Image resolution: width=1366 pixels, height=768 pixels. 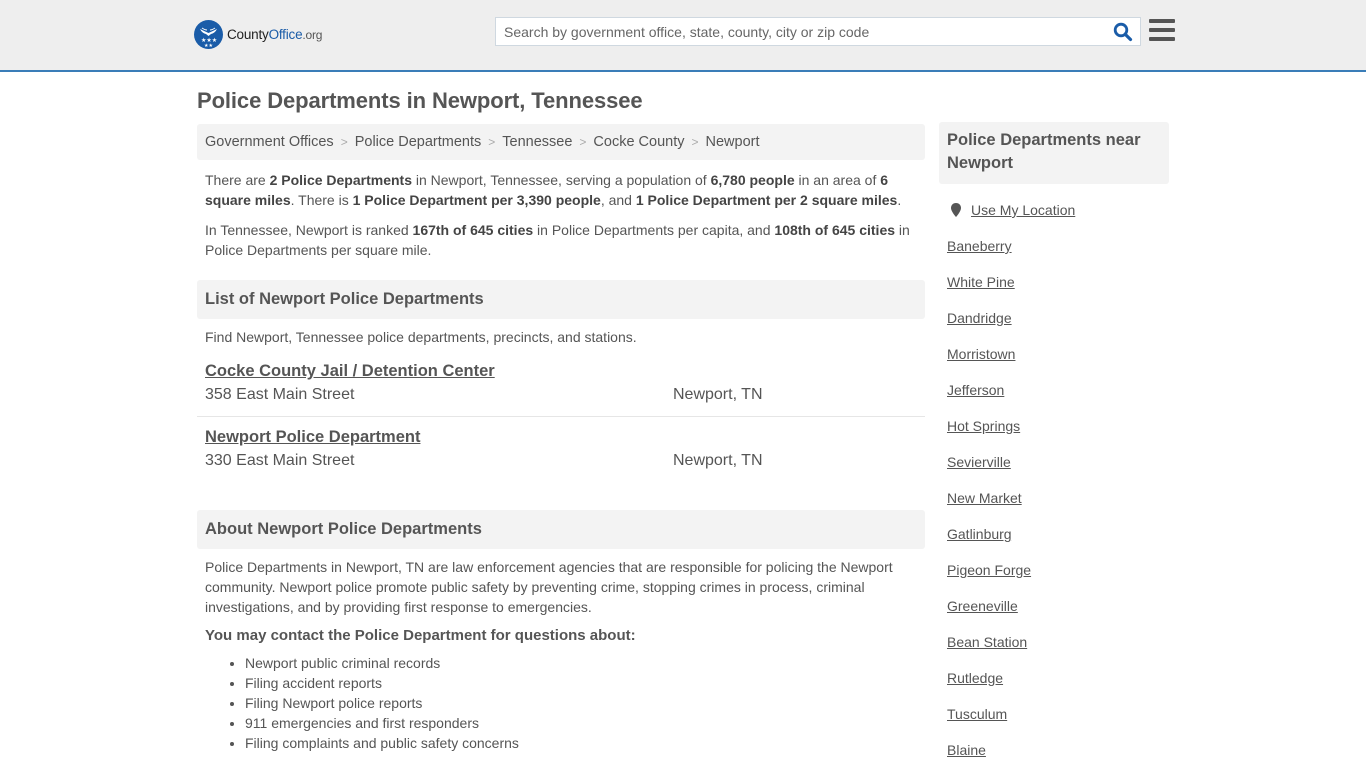 I want to click on search-bar, so click(x=818, y=31).